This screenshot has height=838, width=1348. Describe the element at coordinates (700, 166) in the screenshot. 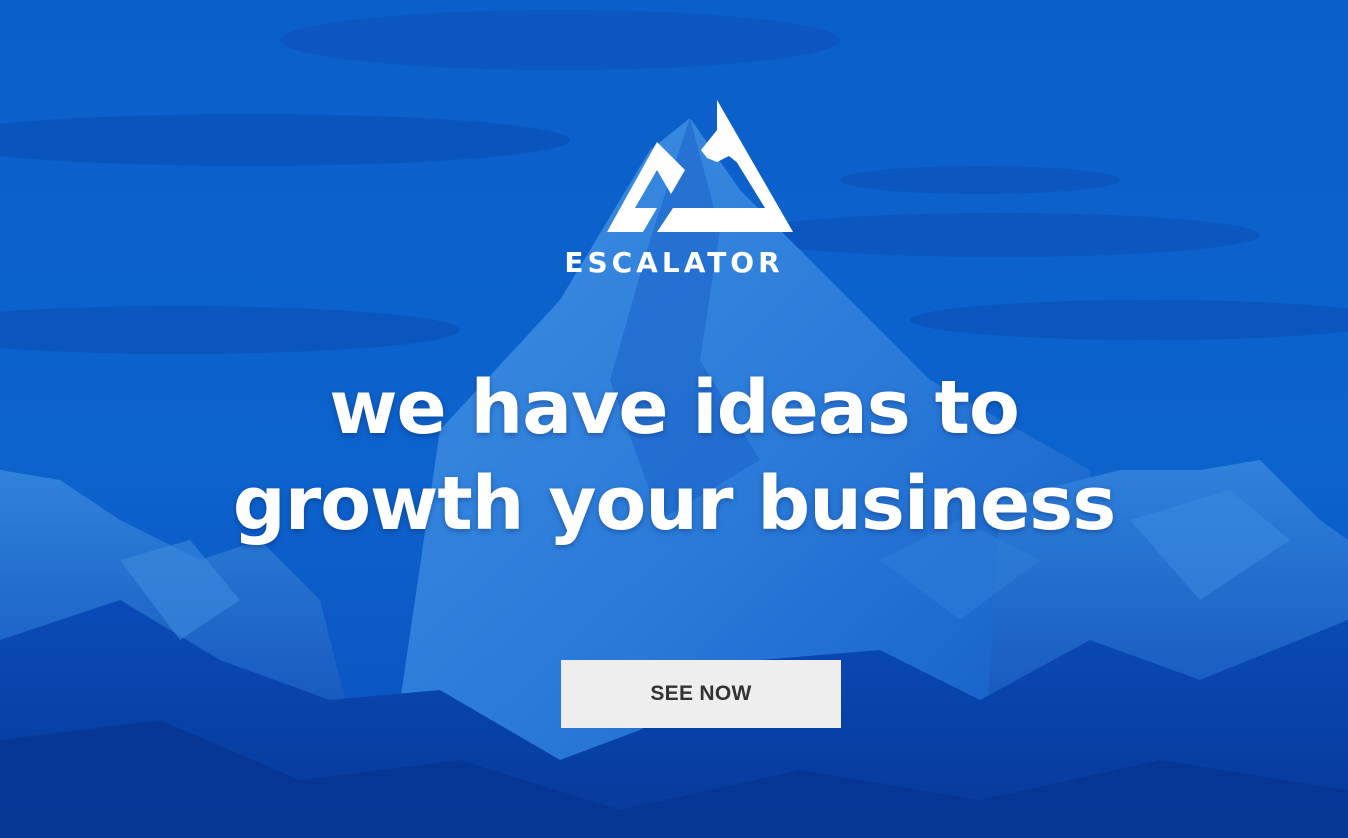

I see `mountain-logo-icon` at that location.